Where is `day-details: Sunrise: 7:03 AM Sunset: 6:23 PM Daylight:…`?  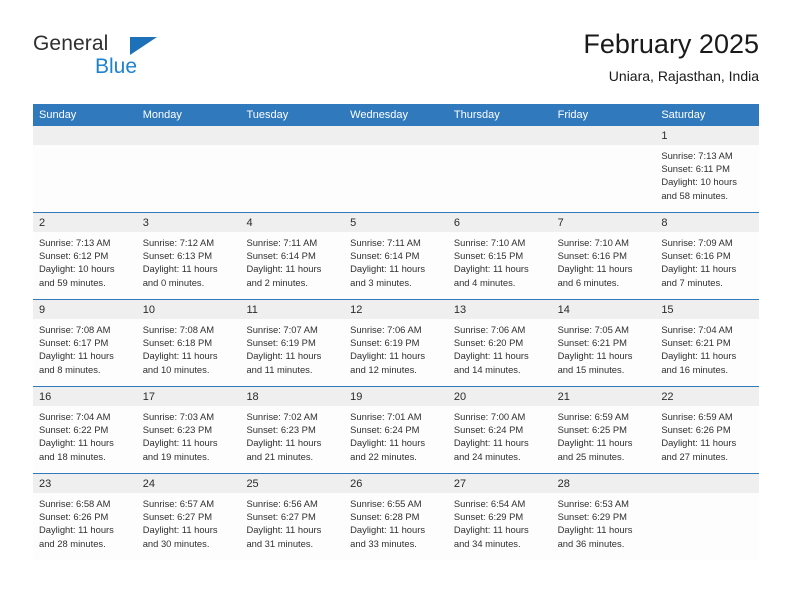
day-details: Sunrise: 7:03 AM Sunset: 6:23 PM Daylight:… is located at coordinates (189, 434).